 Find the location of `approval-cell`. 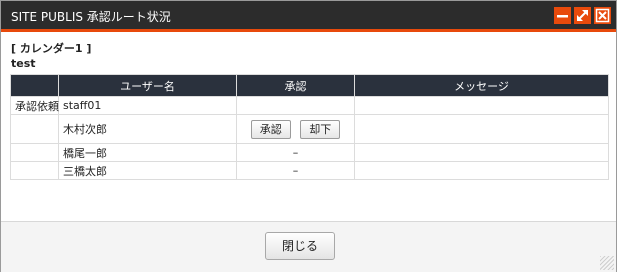

approval-cell is located at coordinates (295, 105).